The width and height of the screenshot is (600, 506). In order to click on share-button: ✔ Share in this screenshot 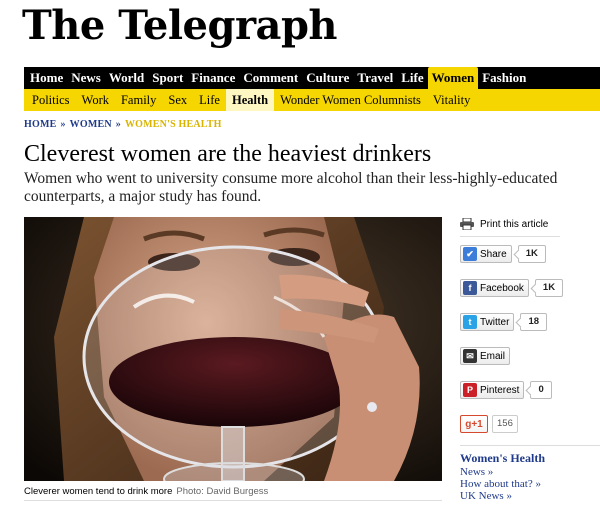, I will do `click(486, 254)`.